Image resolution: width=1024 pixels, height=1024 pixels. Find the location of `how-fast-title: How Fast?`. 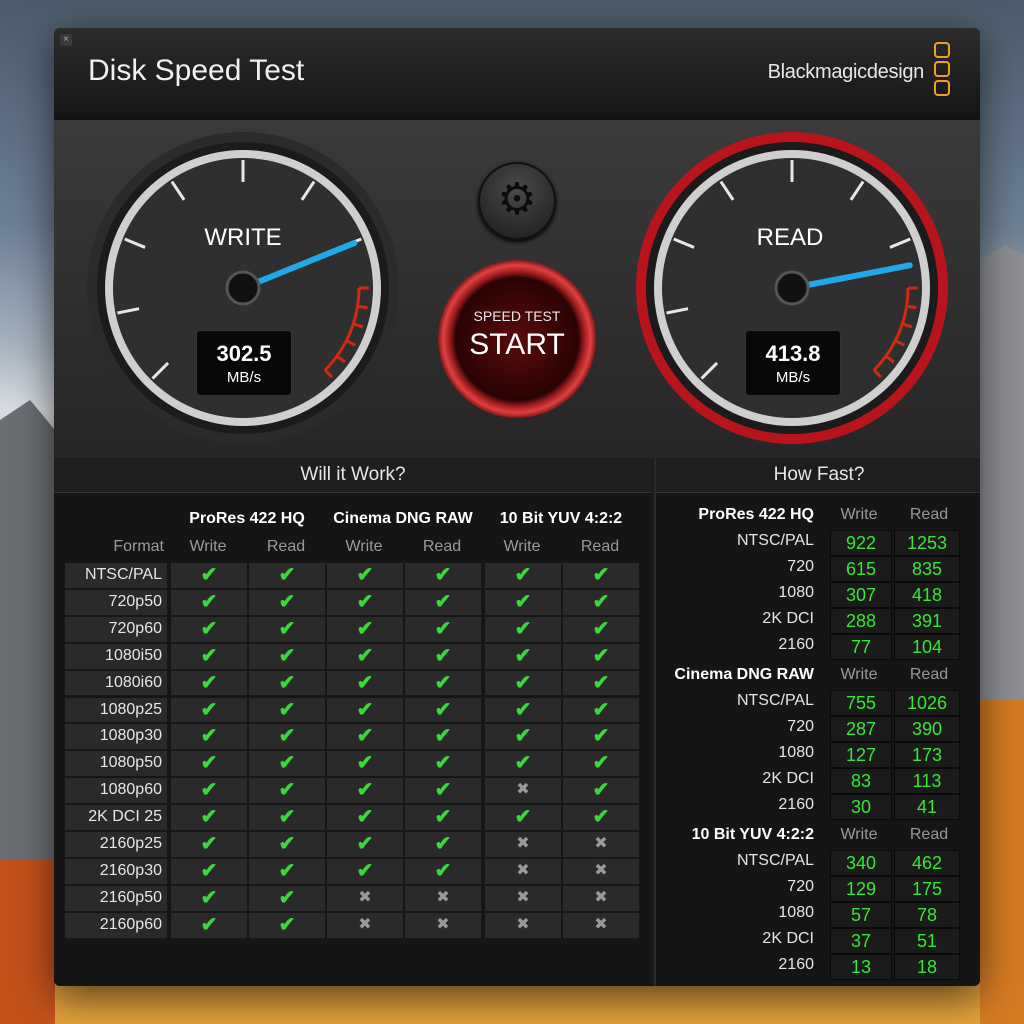

how-fast-title: How Fast? is located at coordinates (818, 475).